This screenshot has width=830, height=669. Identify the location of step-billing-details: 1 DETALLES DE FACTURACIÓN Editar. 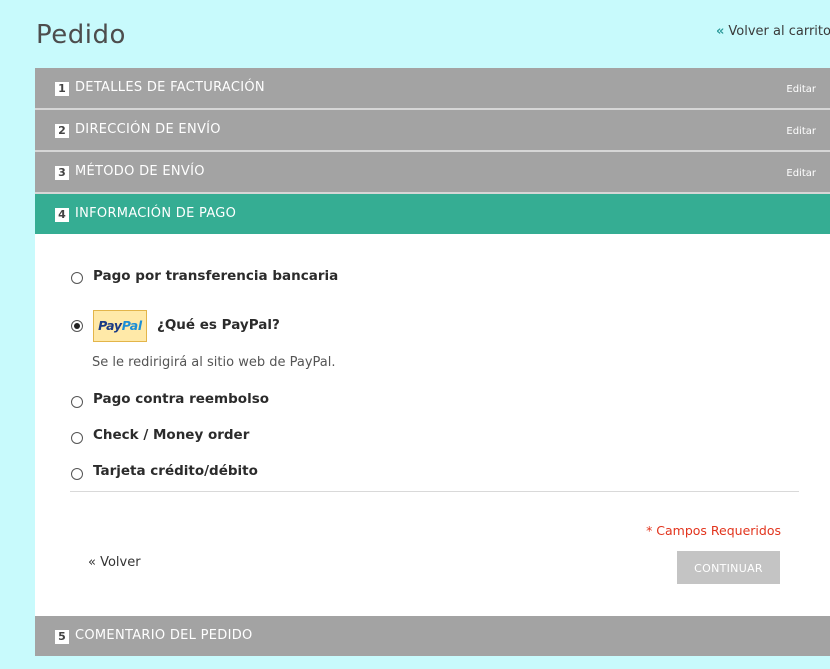
(432, 89).